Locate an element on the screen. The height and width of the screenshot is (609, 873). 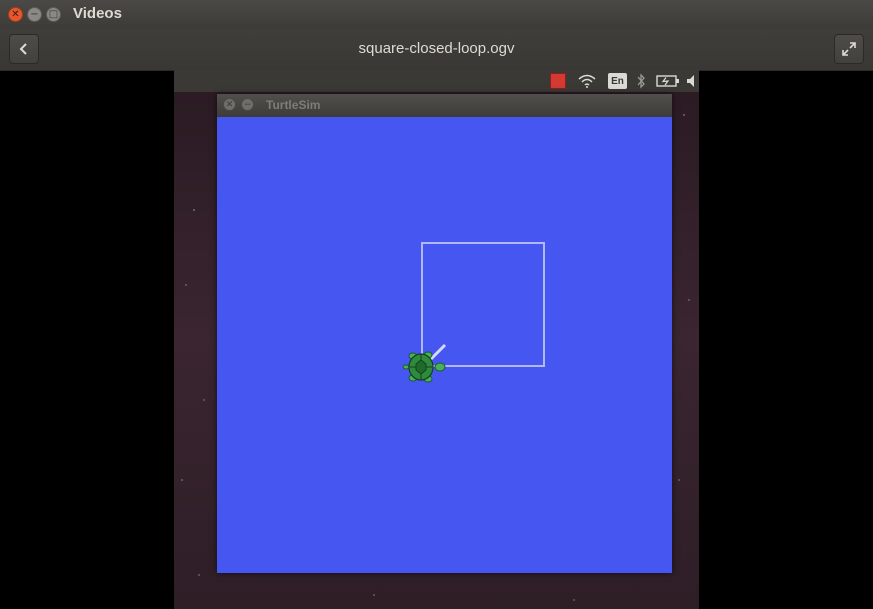
turtle-drawing is located at coordinates (473, 312).